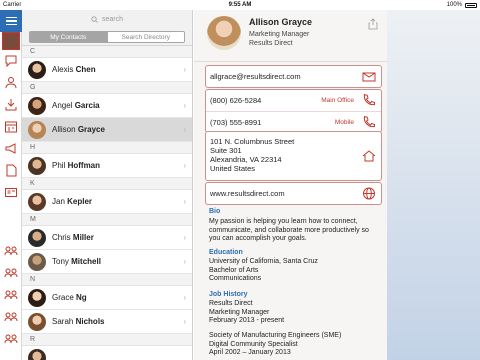 This screenshot has width=480, height=360. I want to click on email-value: allgrace@resultsdirect.com, so click(255, 76).